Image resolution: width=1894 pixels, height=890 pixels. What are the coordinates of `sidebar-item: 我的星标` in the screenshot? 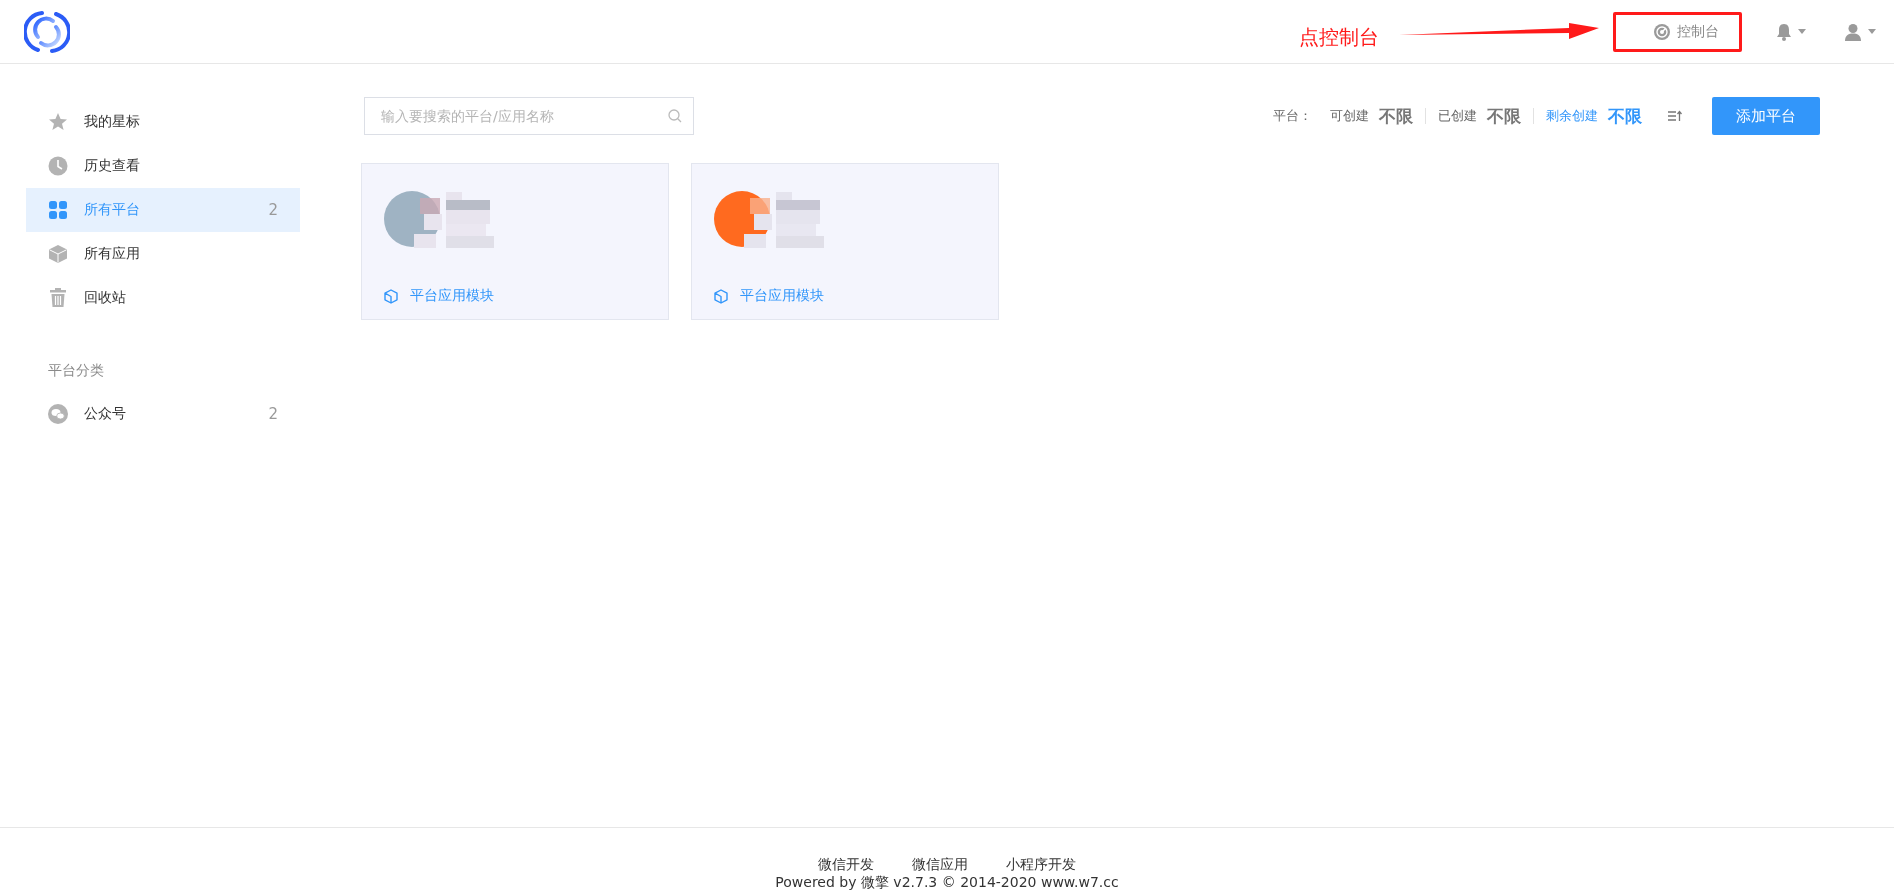 It's located at (163, 122).